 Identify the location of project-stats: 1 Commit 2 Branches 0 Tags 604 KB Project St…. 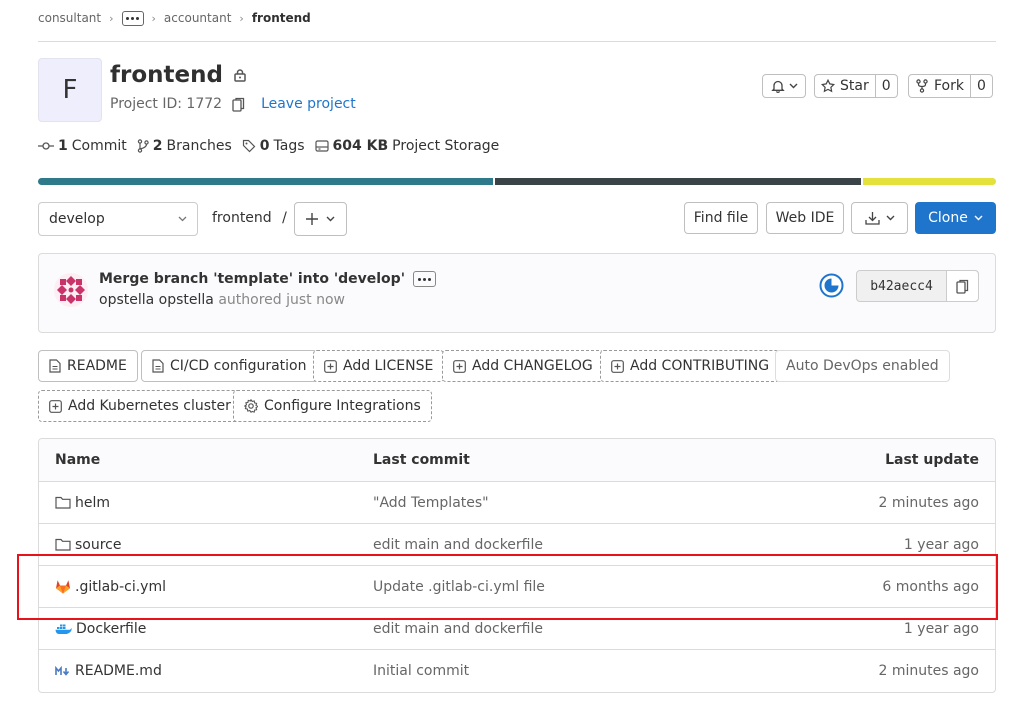
(268, 146).